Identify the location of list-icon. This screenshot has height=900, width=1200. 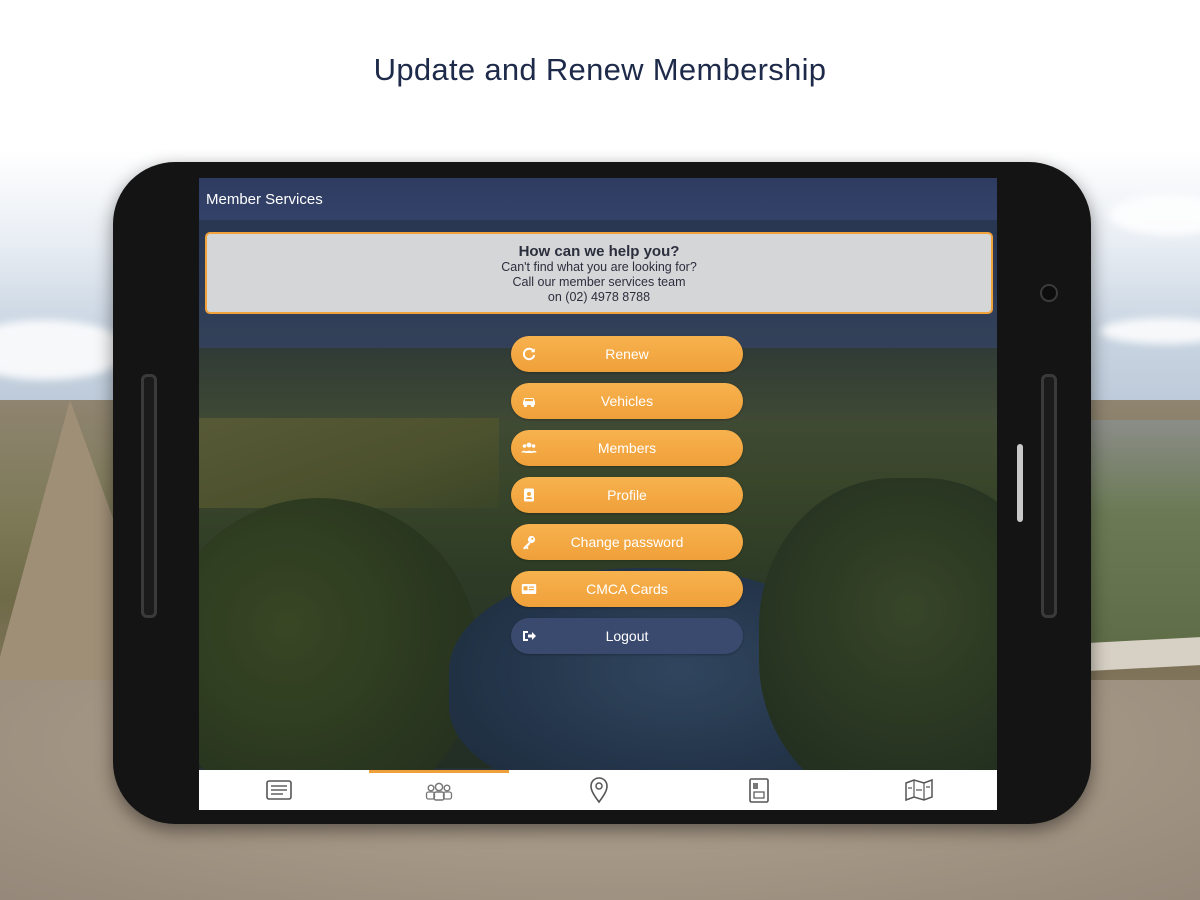
(279, 790).